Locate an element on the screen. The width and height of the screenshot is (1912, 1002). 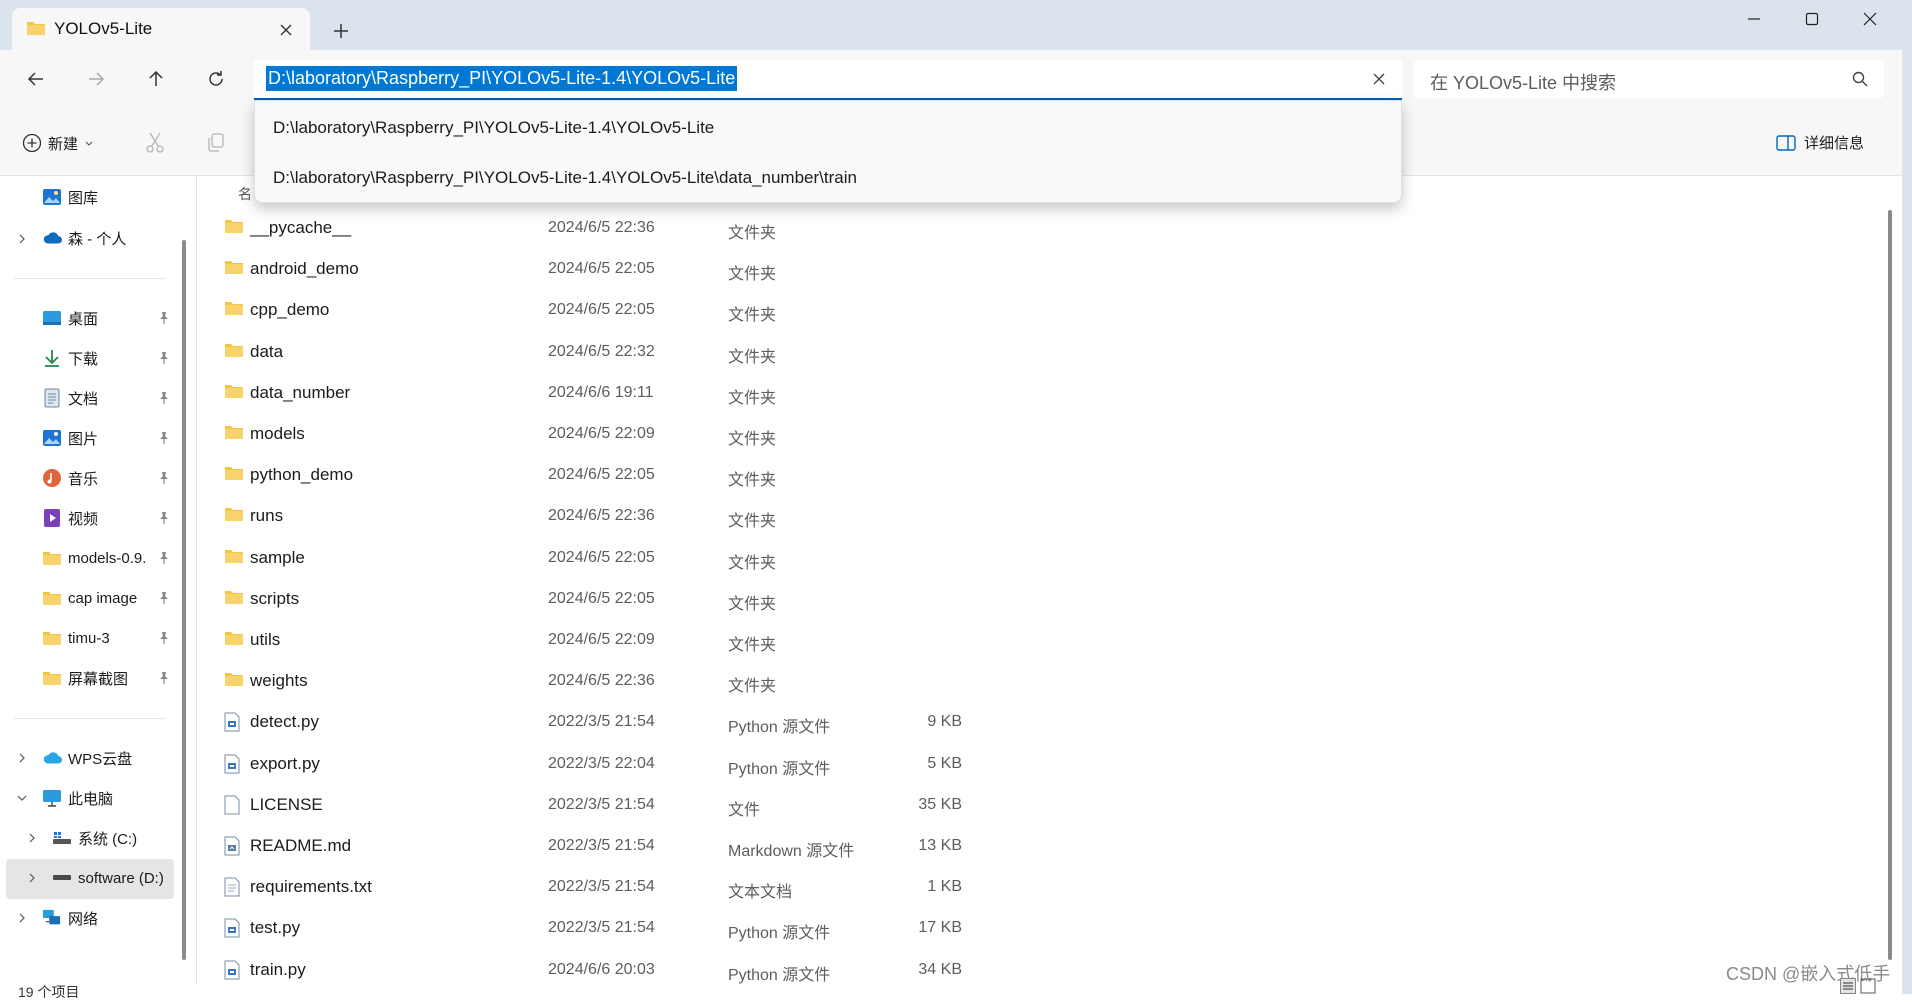
details-pane-button: 详细信息 is located at coordinates (1820, 142).